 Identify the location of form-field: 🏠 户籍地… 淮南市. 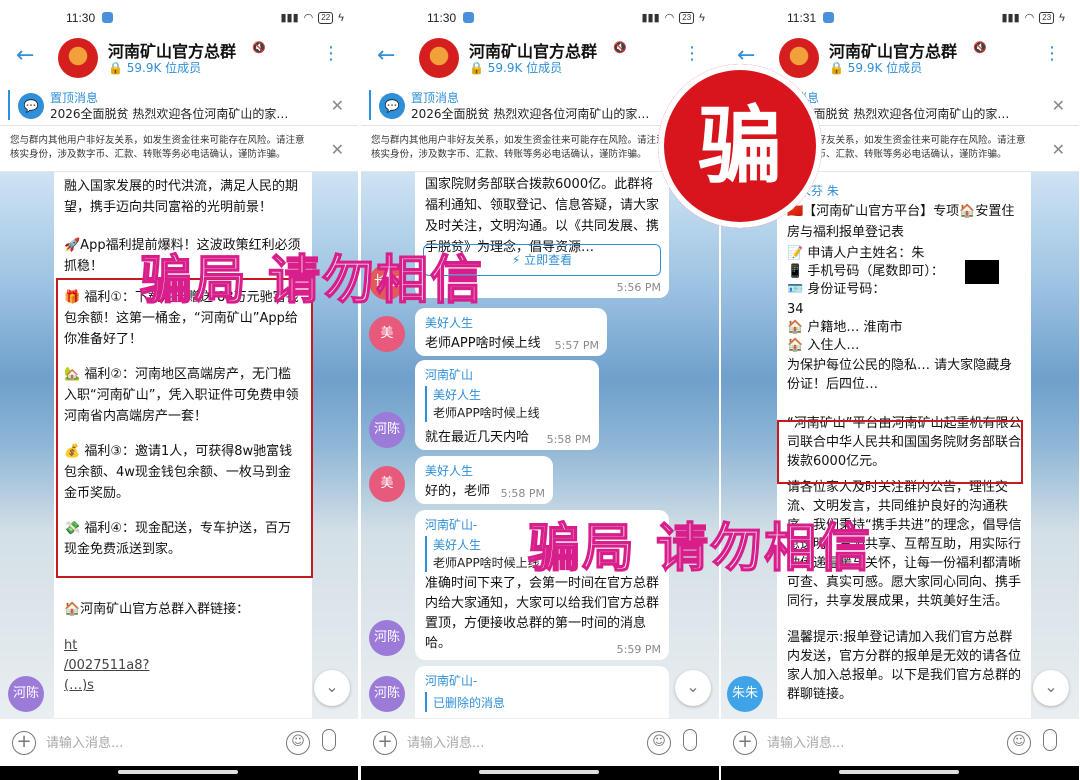
(845, 327).